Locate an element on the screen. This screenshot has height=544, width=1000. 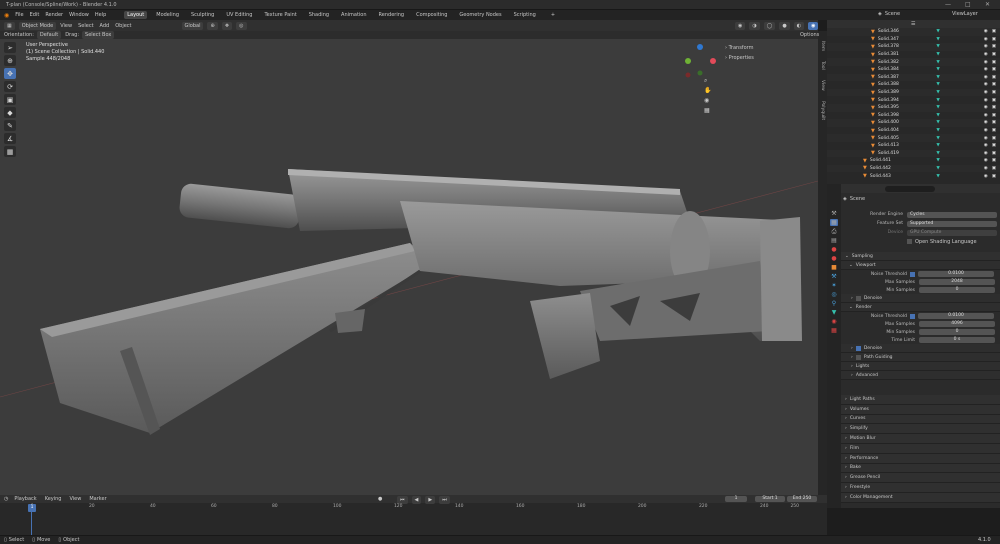
device-dropdown: GPU Compute is located at coordinates (952, 232).